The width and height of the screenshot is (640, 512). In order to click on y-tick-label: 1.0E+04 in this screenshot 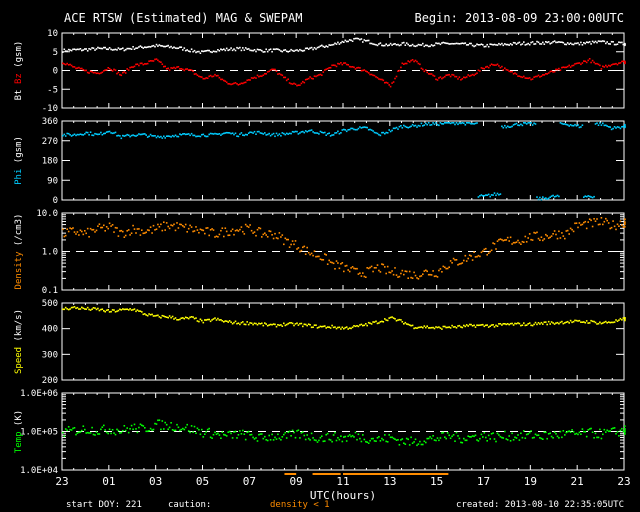, I will do `click(39, 471)`.